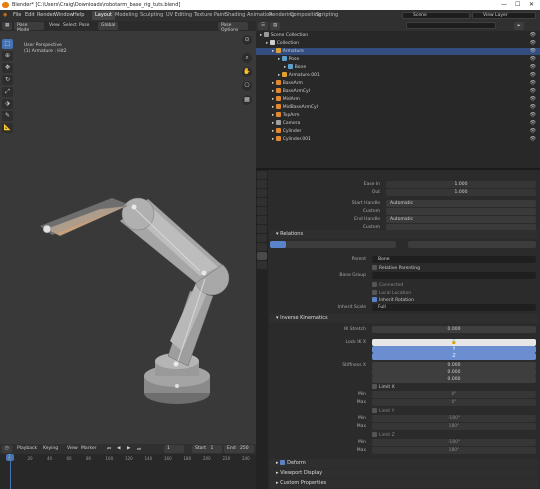  I want to click on menu-marker: Marker, so click(89, 449).